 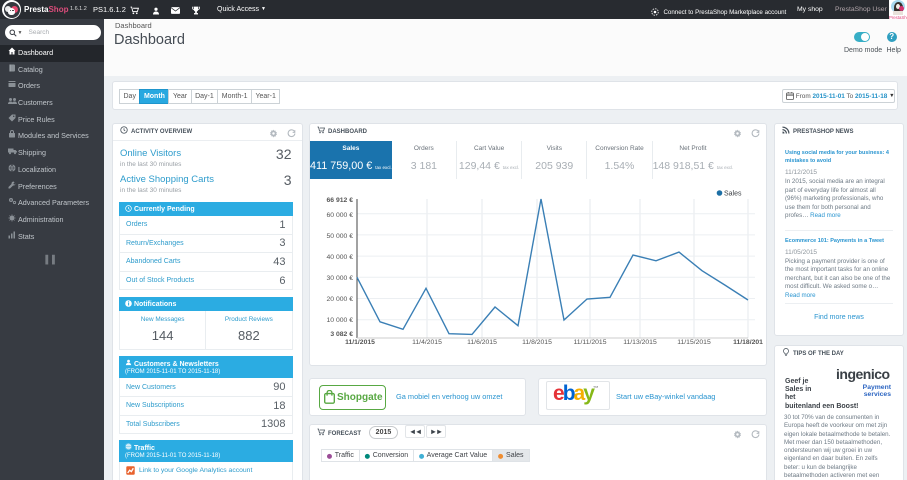 What do you see at coordinates (340, 257) in the screenshot?
I see `svg-text: 40 000 €` at bounding box center [340, 257].